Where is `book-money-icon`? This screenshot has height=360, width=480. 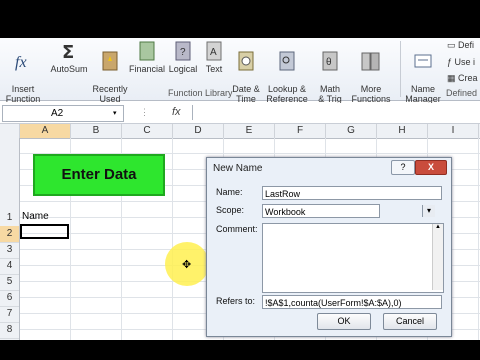 book-money-icon is located at coordinates (147, 51).